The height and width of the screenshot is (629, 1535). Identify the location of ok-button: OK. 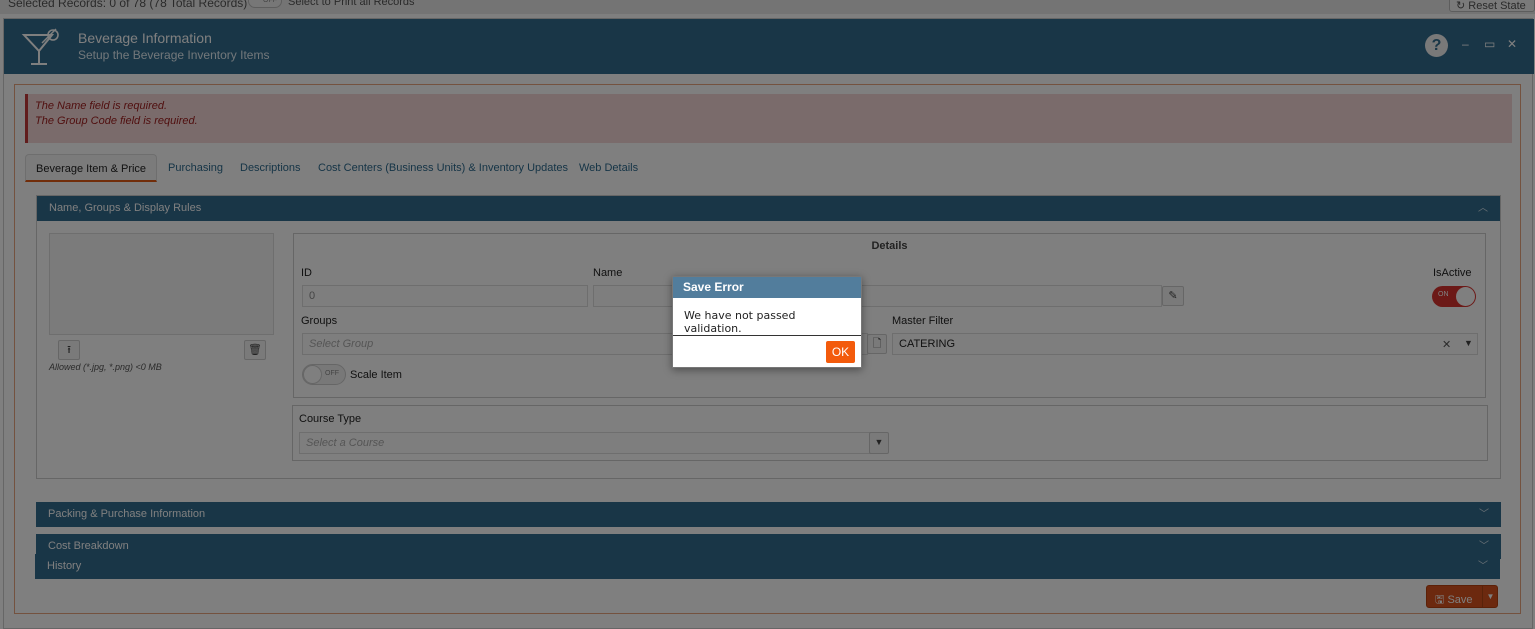
(840, 352).